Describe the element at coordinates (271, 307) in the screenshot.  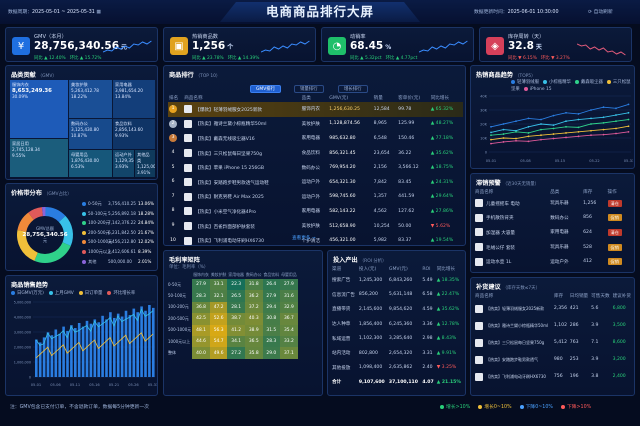
I see `heatmap-cell: 29.4` at that location.